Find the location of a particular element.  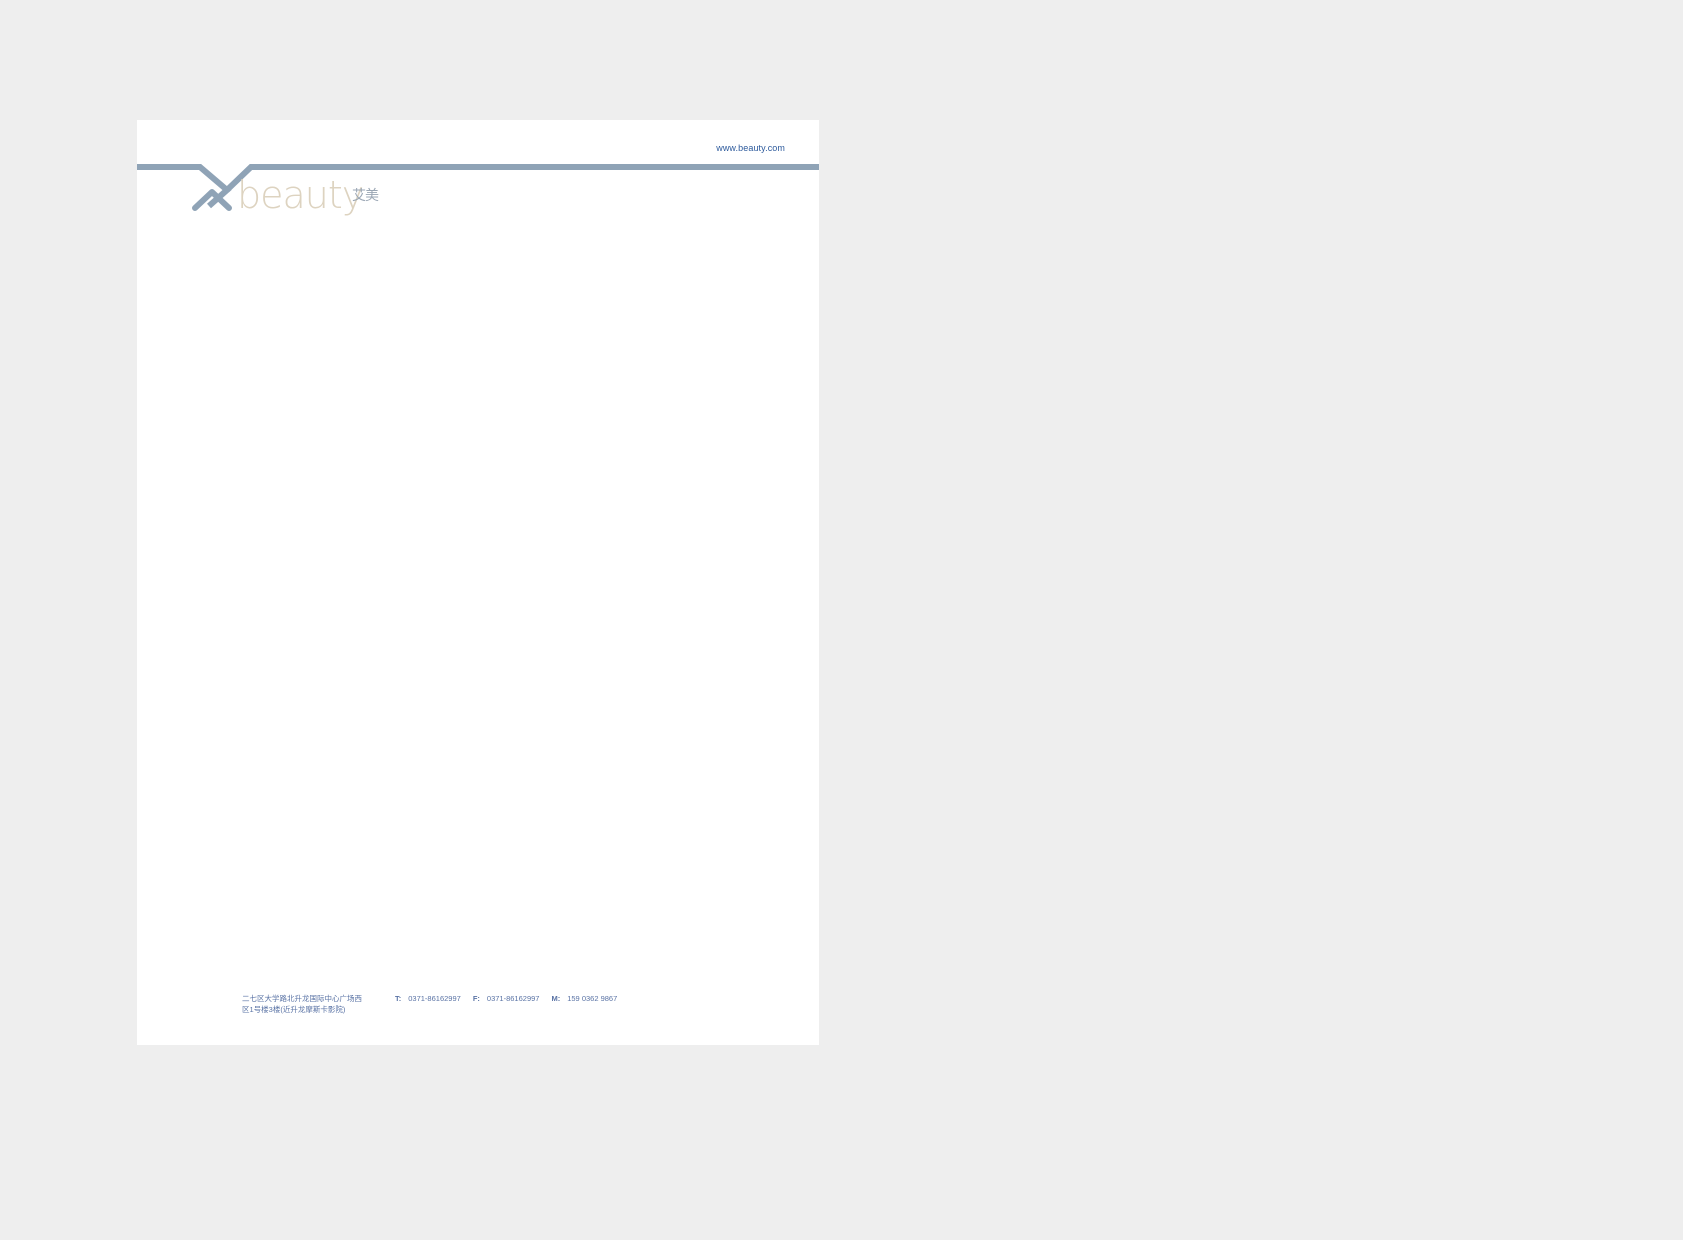

fax-contact: F: 0371-86162997 is located at coordinates (506, 998).